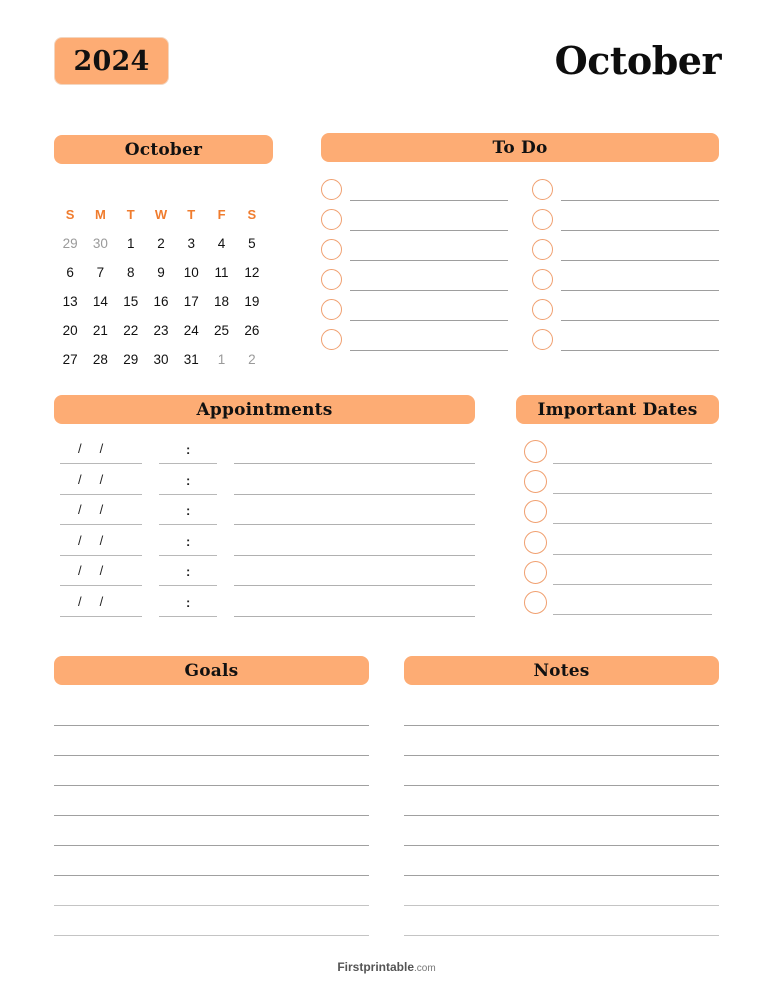  Describe the element at coordinates (221, 301) in the screenshot. I see `calendar-day: 18` at that location.